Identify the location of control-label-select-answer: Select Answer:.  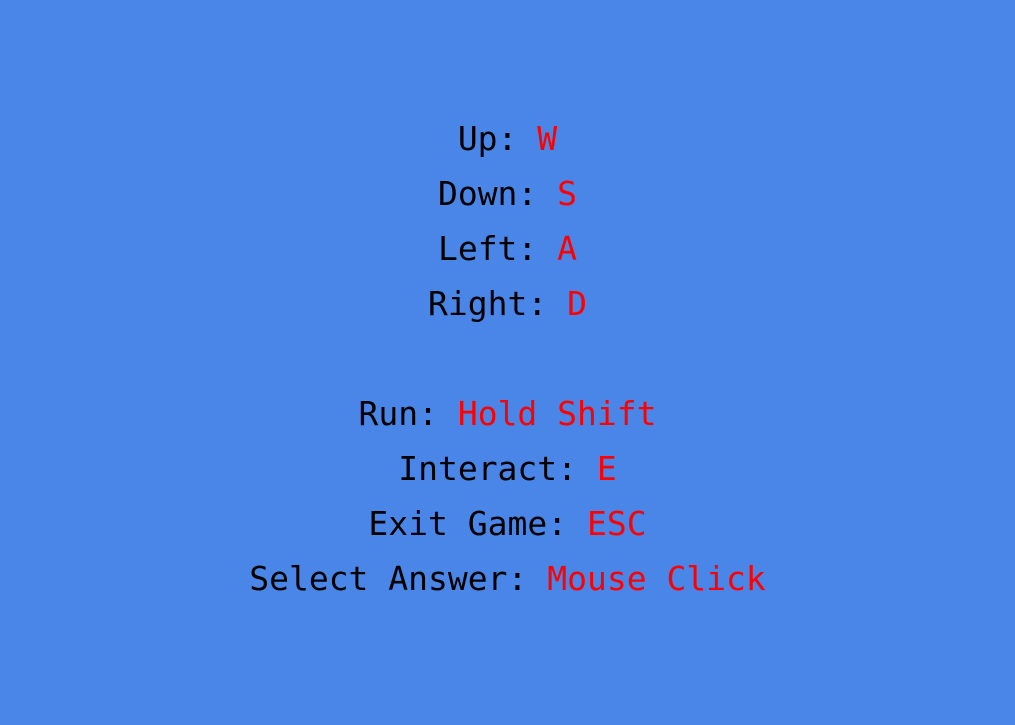
(398, 578).